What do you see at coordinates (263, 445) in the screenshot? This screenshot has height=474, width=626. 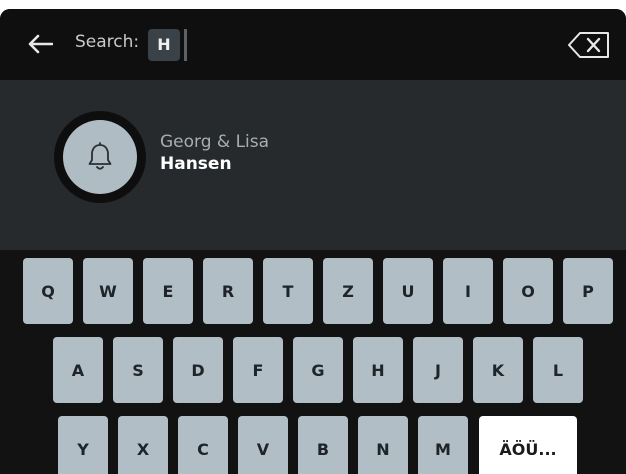 I see `key-v: V` at bounding box center [263, 445].